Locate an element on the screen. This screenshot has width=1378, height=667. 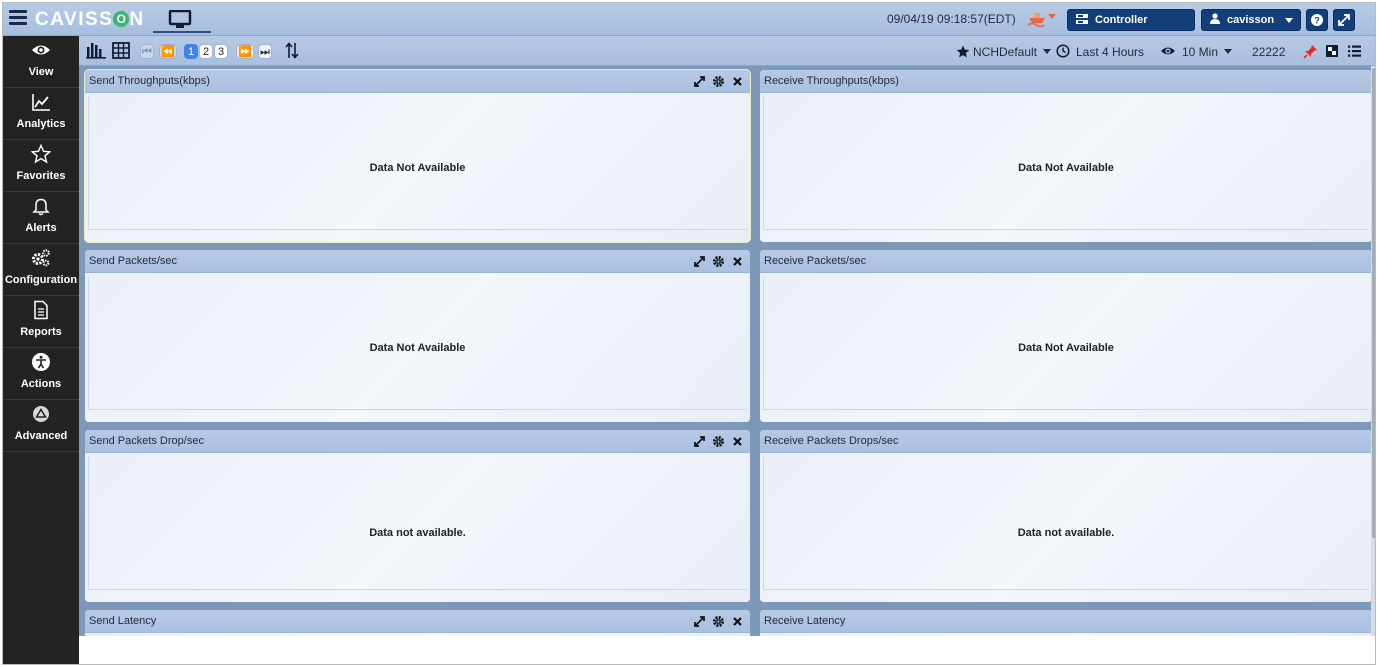
widget-header: Send Latency is located at coordinates (417, 621).